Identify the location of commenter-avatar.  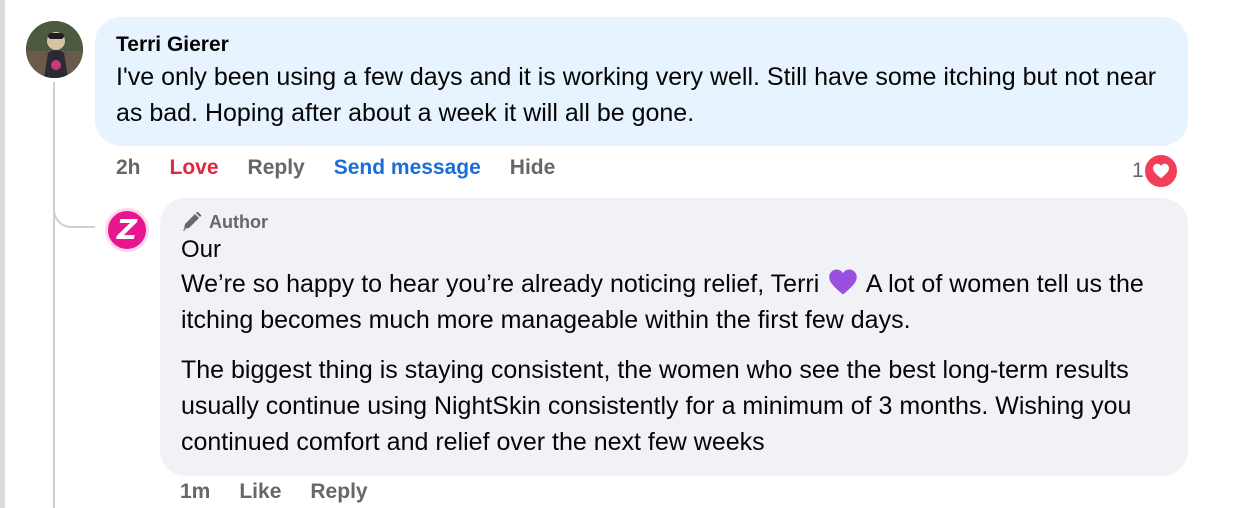
(54, 49).